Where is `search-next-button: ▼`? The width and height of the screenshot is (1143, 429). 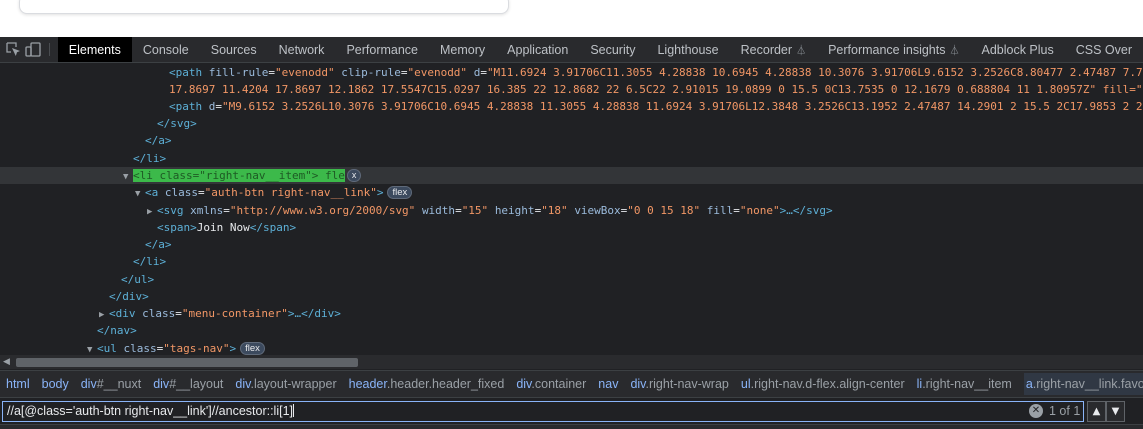 search-next-button: ▼ is located at coordinates (1115, 411).